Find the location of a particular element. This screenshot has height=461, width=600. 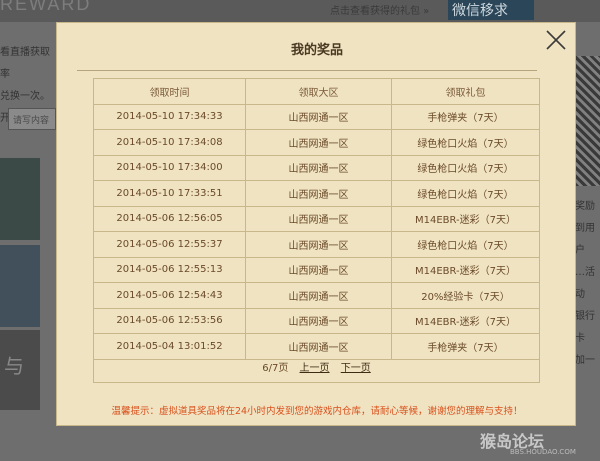

footer-url: BBS.HOUDAO.COM is located at coordinates (543, 452).